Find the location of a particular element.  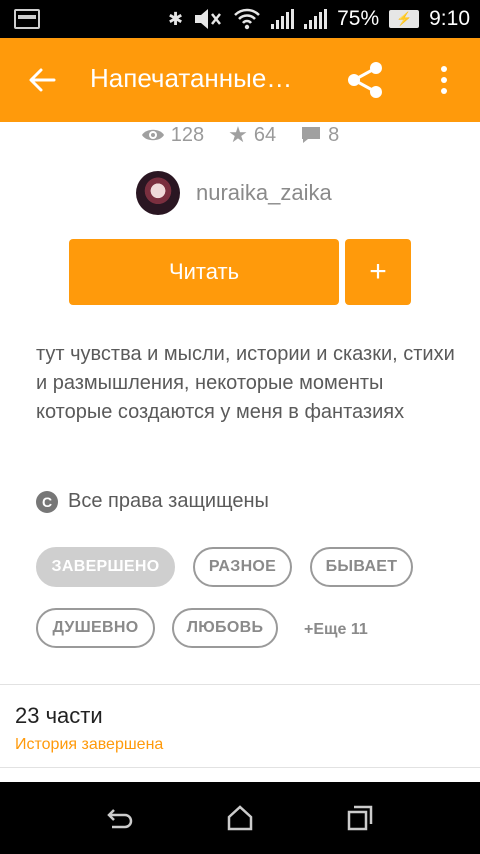

comments-stat: 8 is located at coordinates (319, 135).